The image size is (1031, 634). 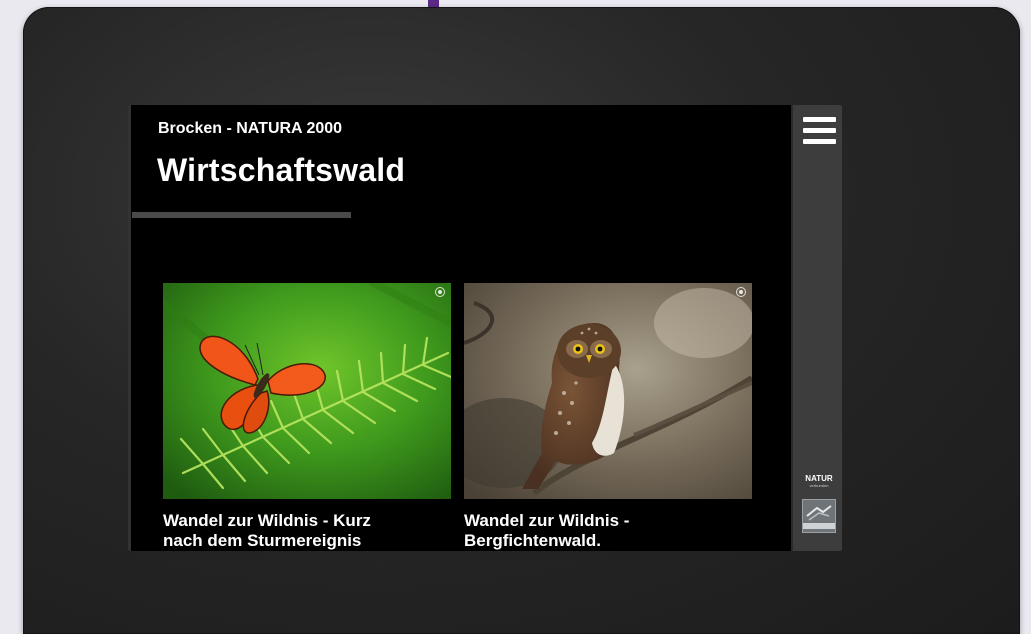 I want to click on natur-verbunden-logo: NATUR verbunden, so click(x=819, y=481).